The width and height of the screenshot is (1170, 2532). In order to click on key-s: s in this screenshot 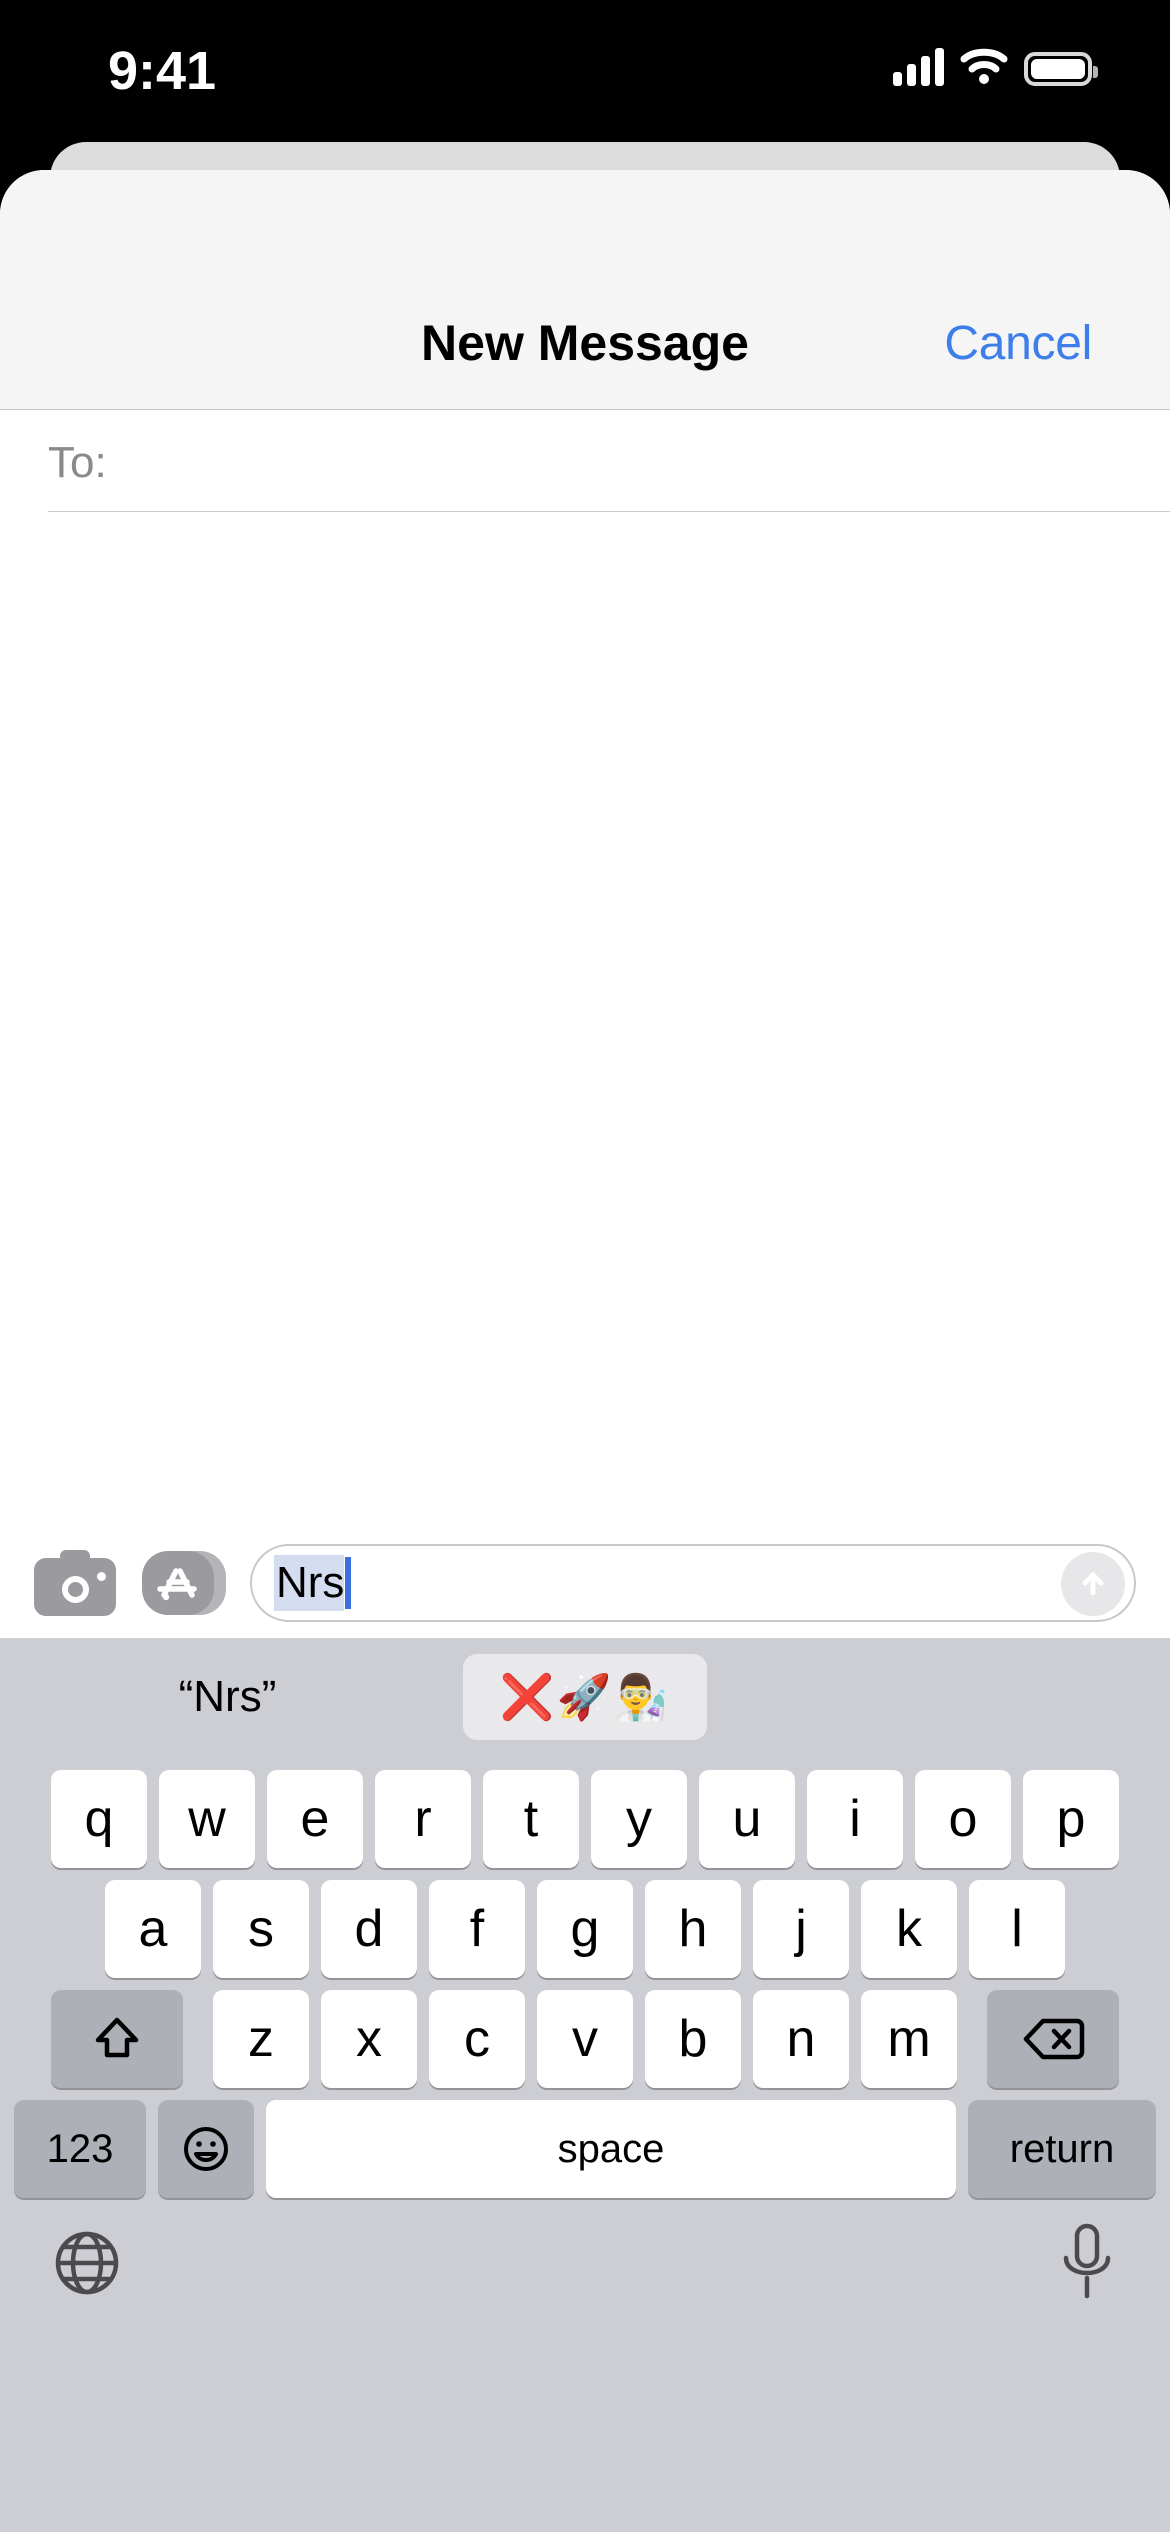, I will do `click(261, 1929)`.